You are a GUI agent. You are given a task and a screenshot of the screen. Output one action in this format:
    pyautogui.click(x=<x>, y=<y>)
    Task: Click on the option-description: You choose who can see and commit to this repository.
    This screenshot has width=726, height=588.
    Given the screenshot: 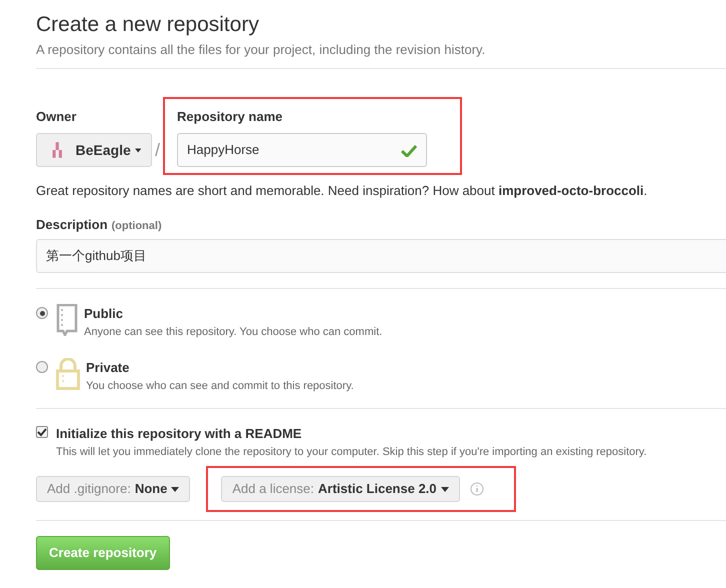 What is the action you would take?
    pyautogui.click(x=220, y=386)
    